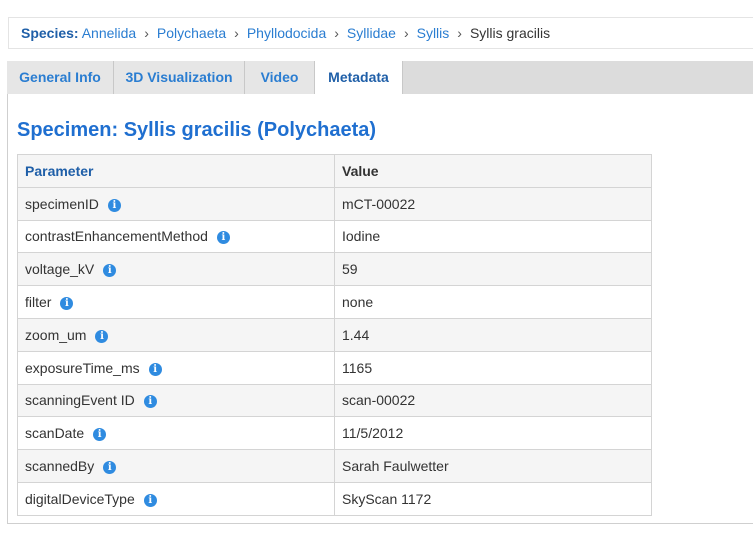 The image size is (753, 556). Describe the element at coordinates (191, 33) in the screenshot. I see `breadcrumb-link-polychaeta: Polychaeta` at that location.